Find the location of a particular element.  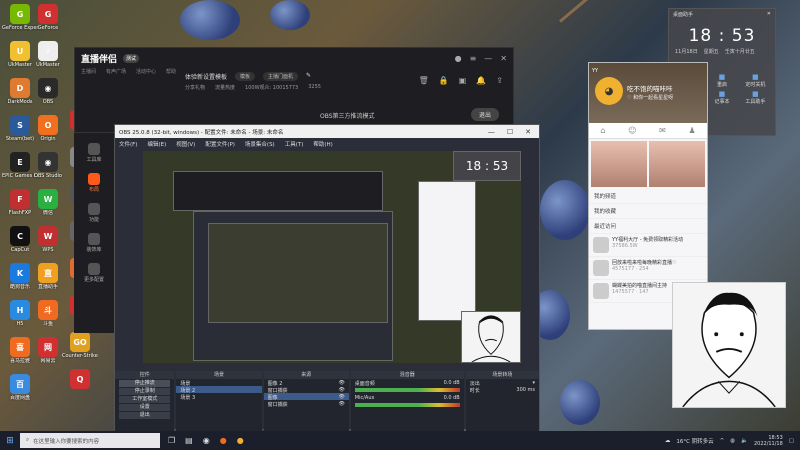

network-icon: ◍ is located at coordinates (732, 441).